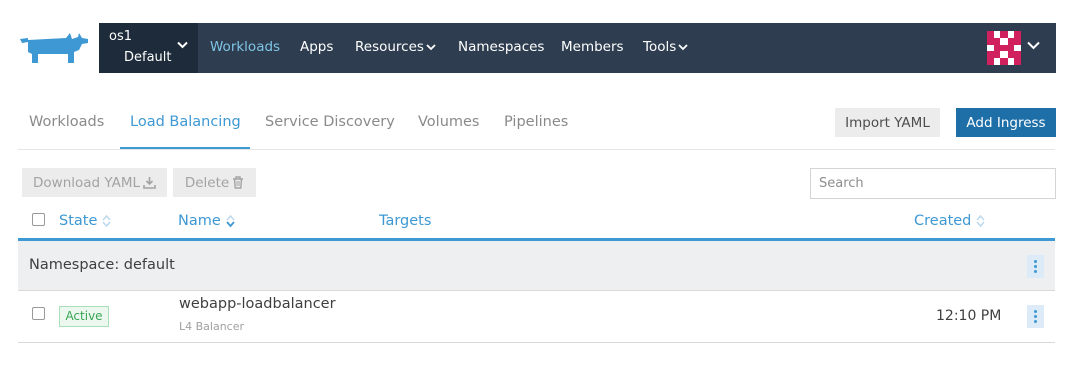  I want to click on delete-button: Delete, so click(214, 182).